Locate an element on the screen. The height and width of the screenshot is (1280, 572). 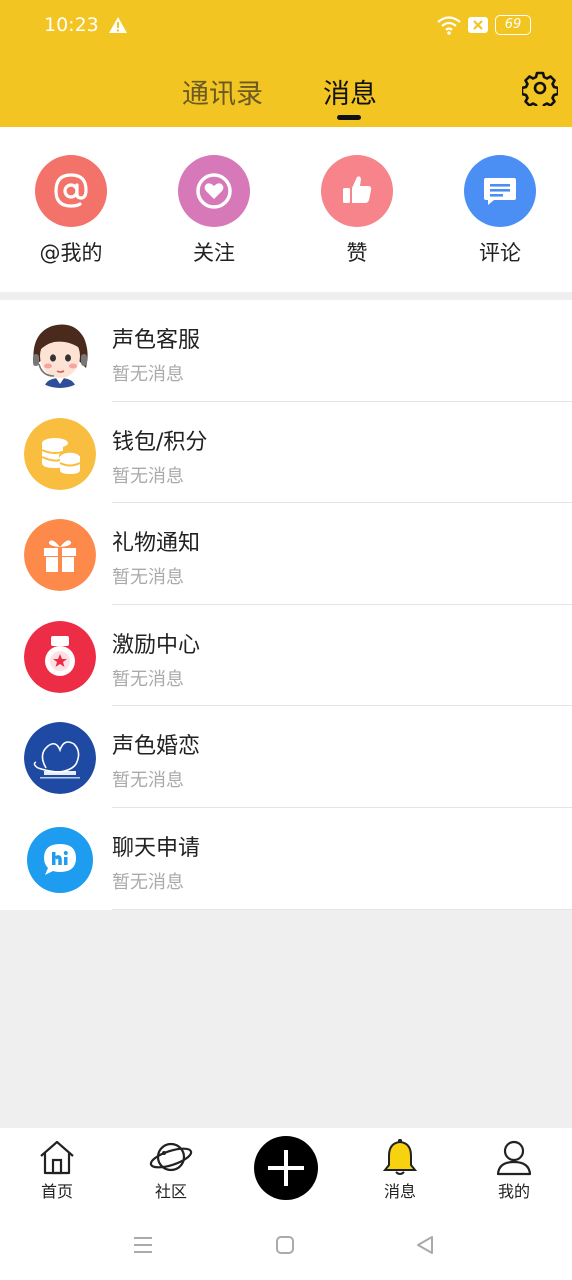
heart-icon is located at coordinates (214, 191).